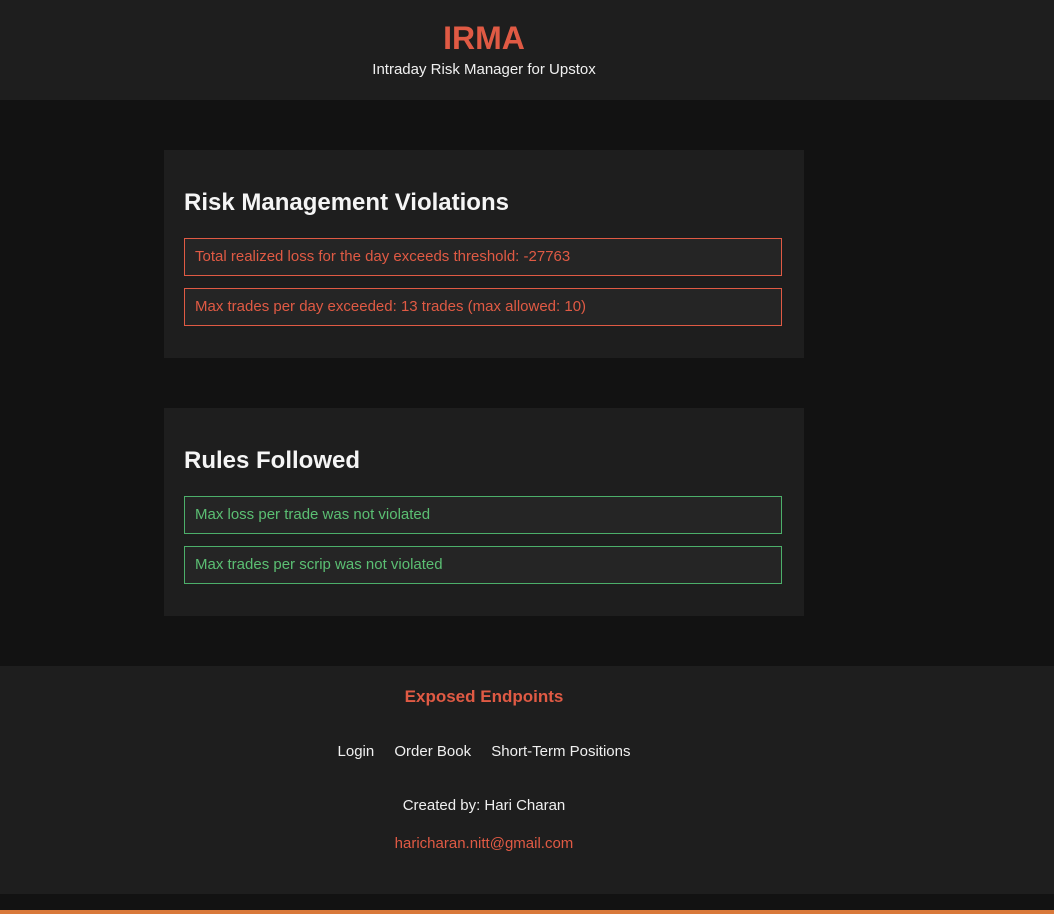 Image resolution: width=1054 pixels, height=914 pixels. What do you see at coordinates (527, 50) in the screenshot?
I see `app-header: IRMA Intraday Risk Manager for Upstox` at bounding box center [527, 50].